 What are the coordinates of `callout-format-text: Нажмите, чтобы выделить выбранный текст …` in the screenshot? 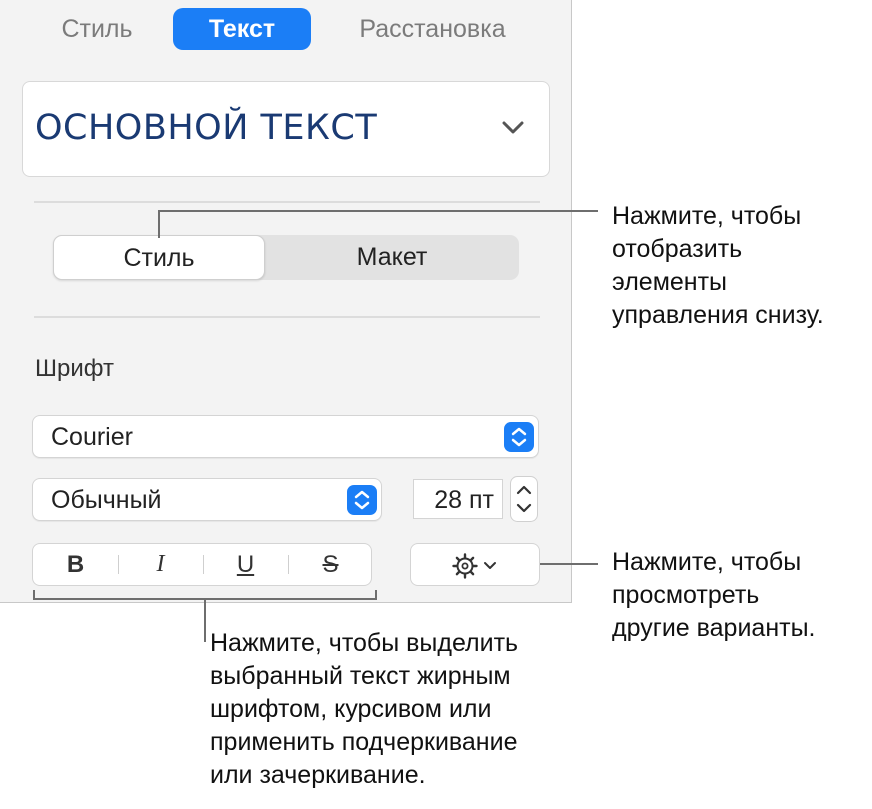 It's located at (364, 709).